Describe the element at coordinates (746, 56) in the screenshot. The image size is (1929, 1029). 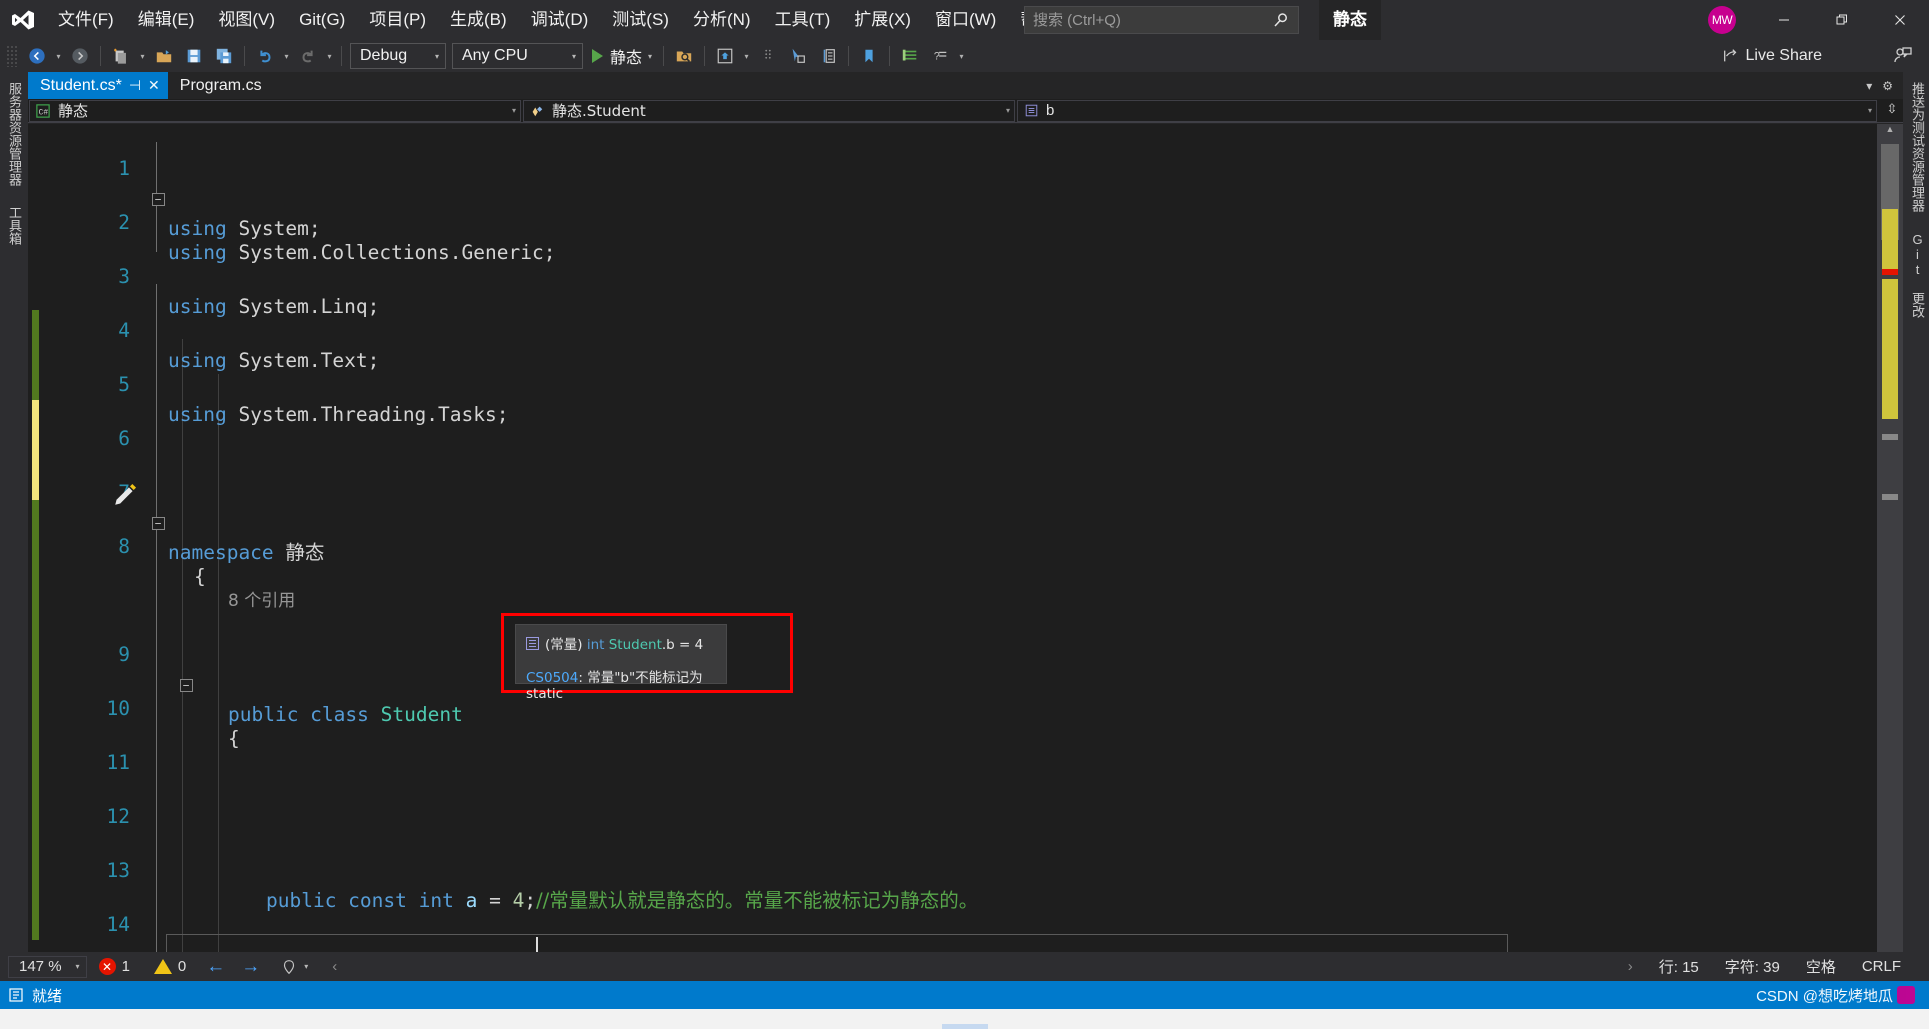
I see `live-preview-dropdown-icon: ▾` at that location.